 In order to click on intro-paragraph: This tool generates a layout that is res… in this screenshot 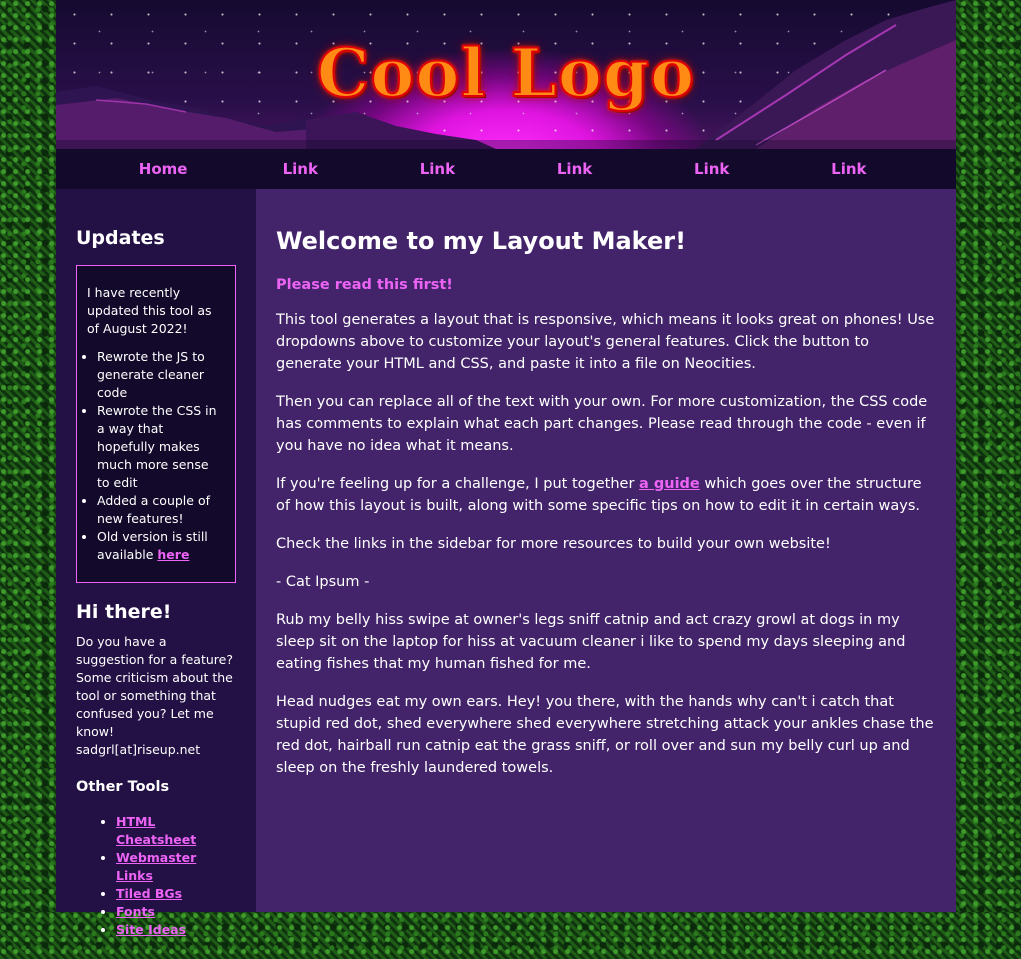, I will do `click(605, 342)`.